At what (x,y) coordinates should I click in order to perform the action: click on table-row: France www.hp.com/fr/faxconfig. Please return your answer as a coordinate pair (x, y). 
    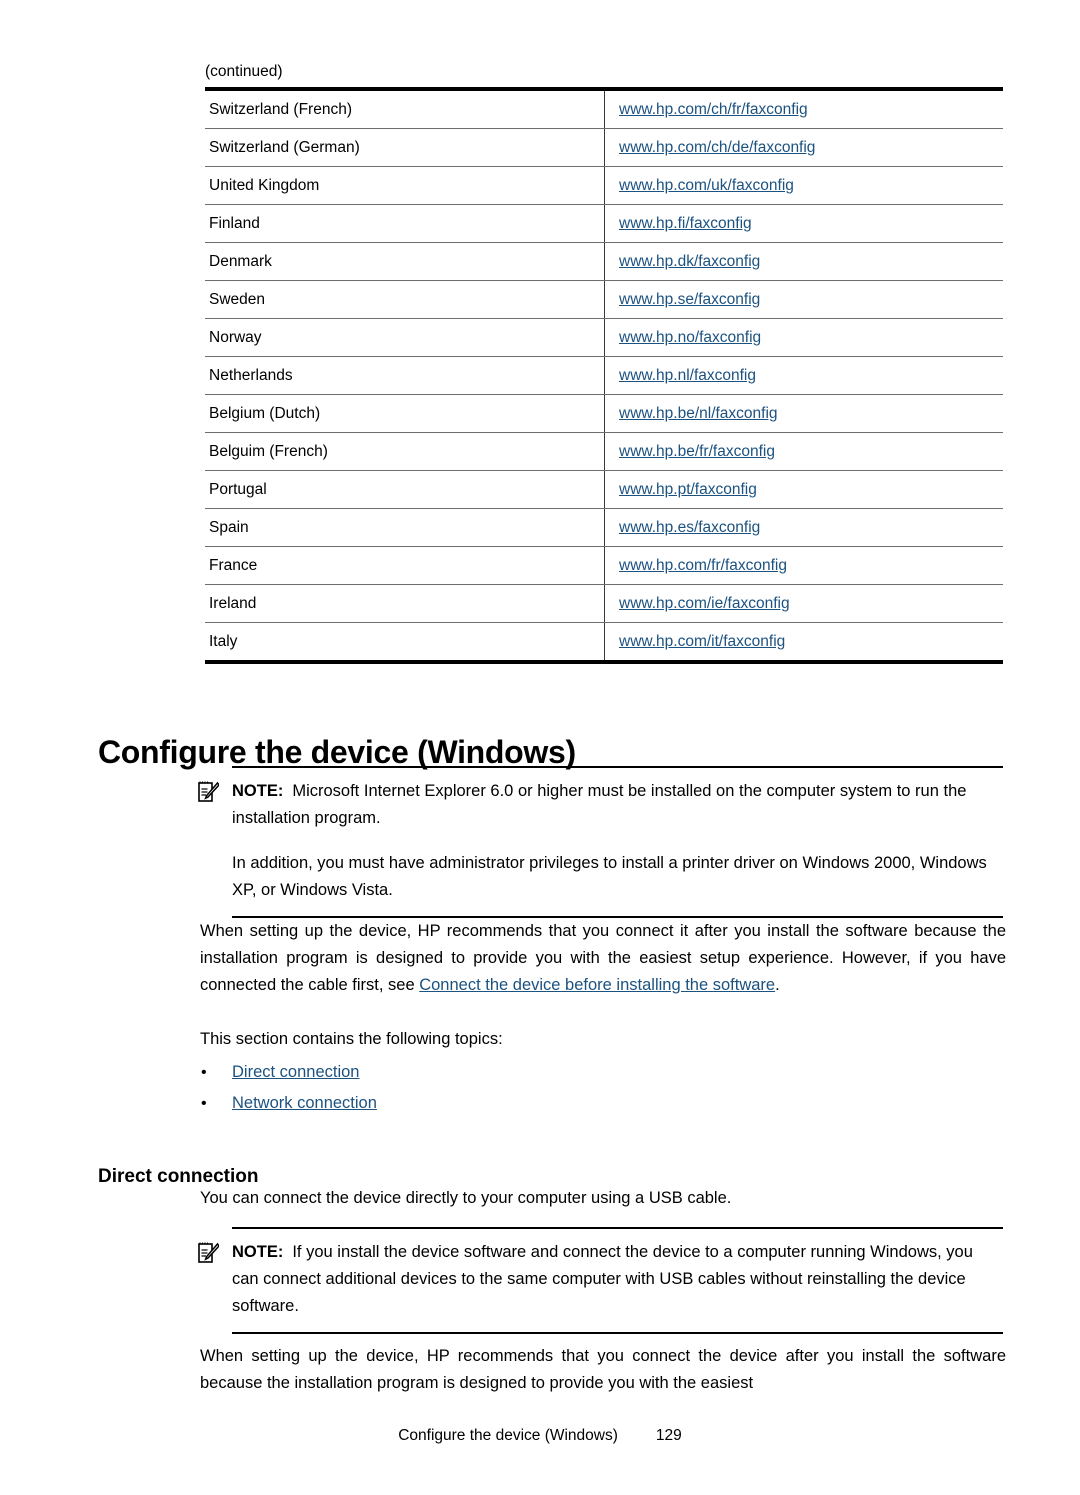
    Looking at the image, I should click on (604, 565).